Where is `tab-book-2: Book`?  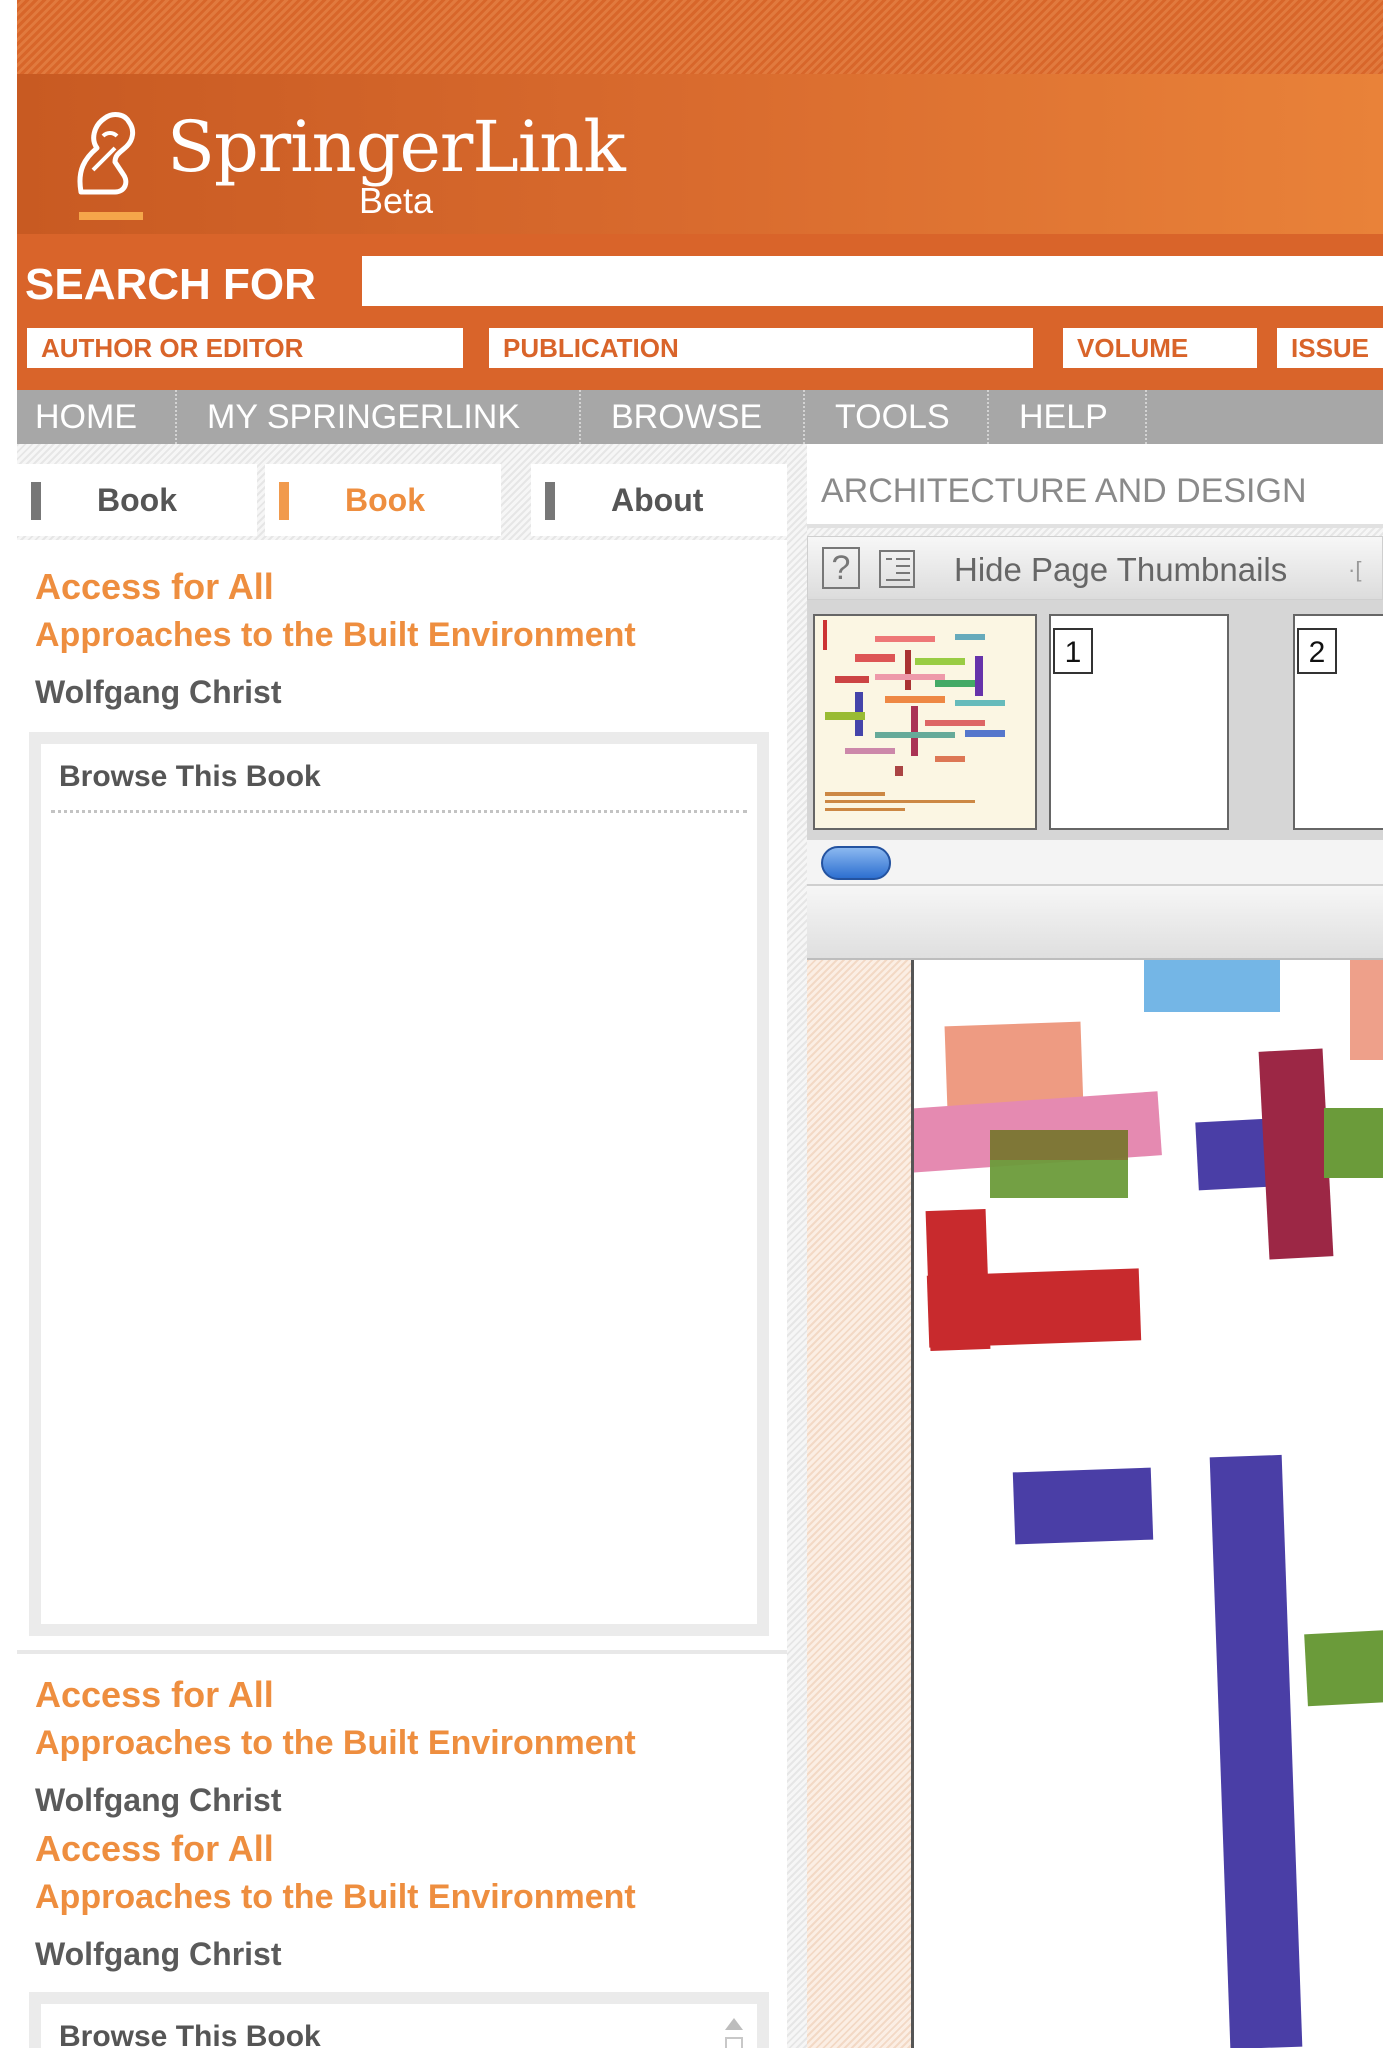 tab-book-2: Book is located at coordinates (383, 500).